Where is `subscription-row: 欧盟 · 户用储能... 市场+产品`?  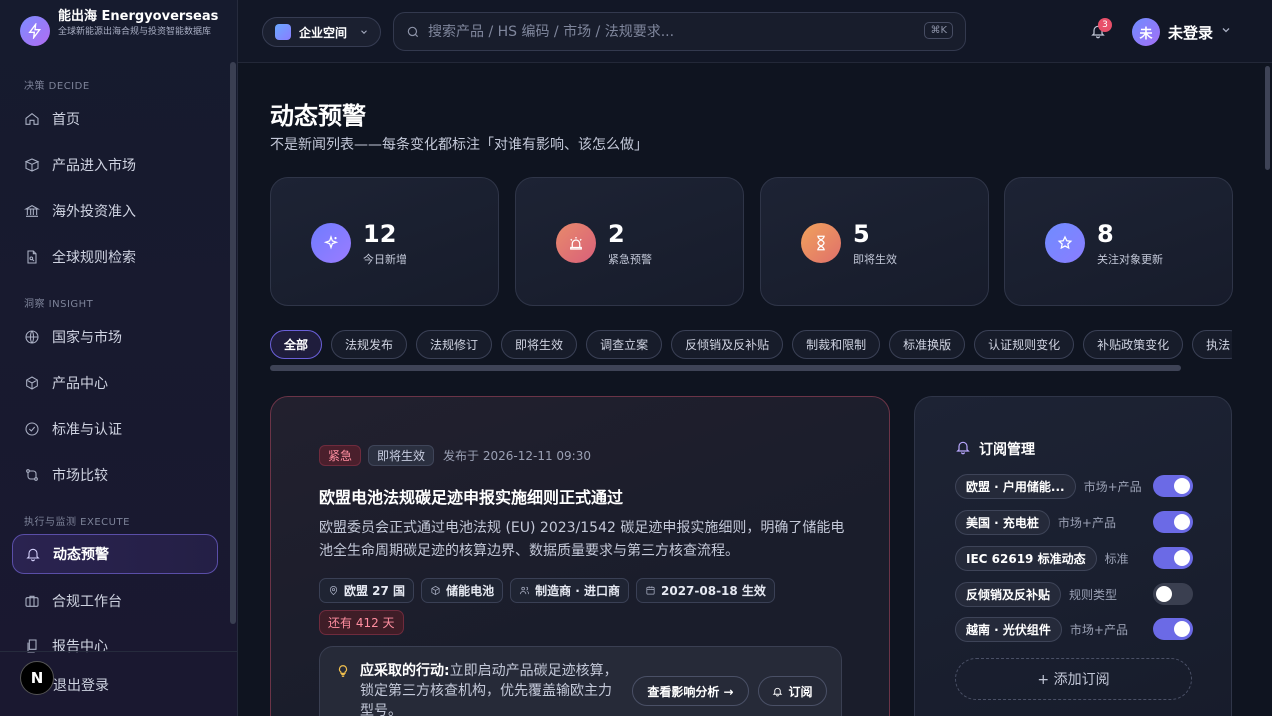 subscription-row: 欧盟 · 户用储能... 市场+产品 is located at coordinates (1074, 486).